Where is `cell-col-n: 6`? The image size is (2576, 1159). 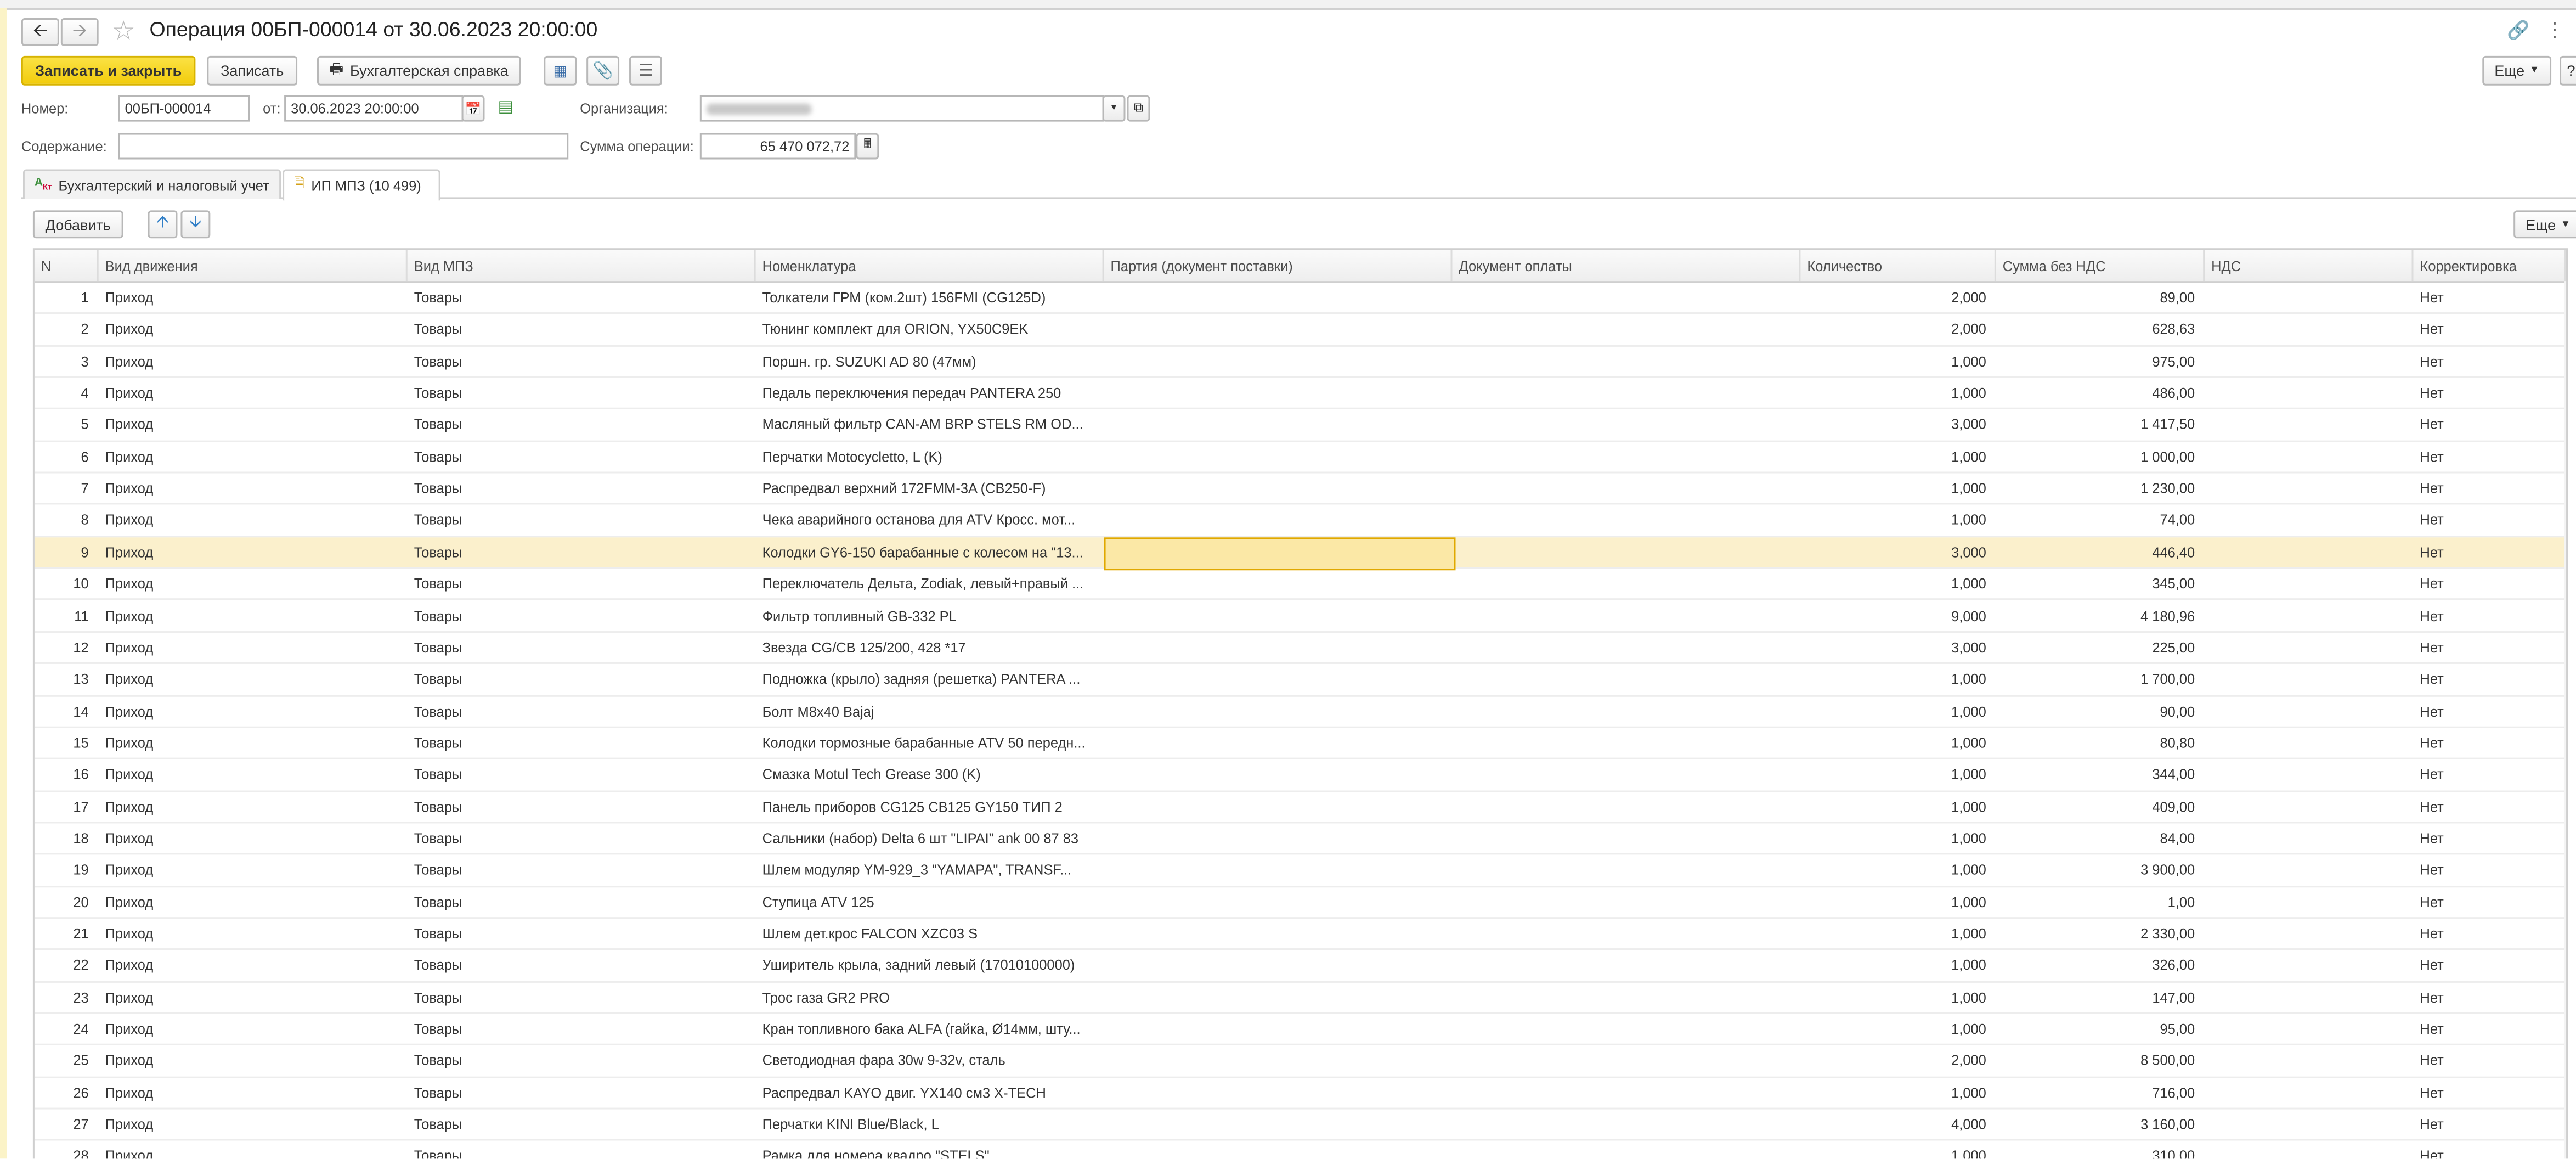
cell-col-n: 6 is located at coordinates (67, 457).